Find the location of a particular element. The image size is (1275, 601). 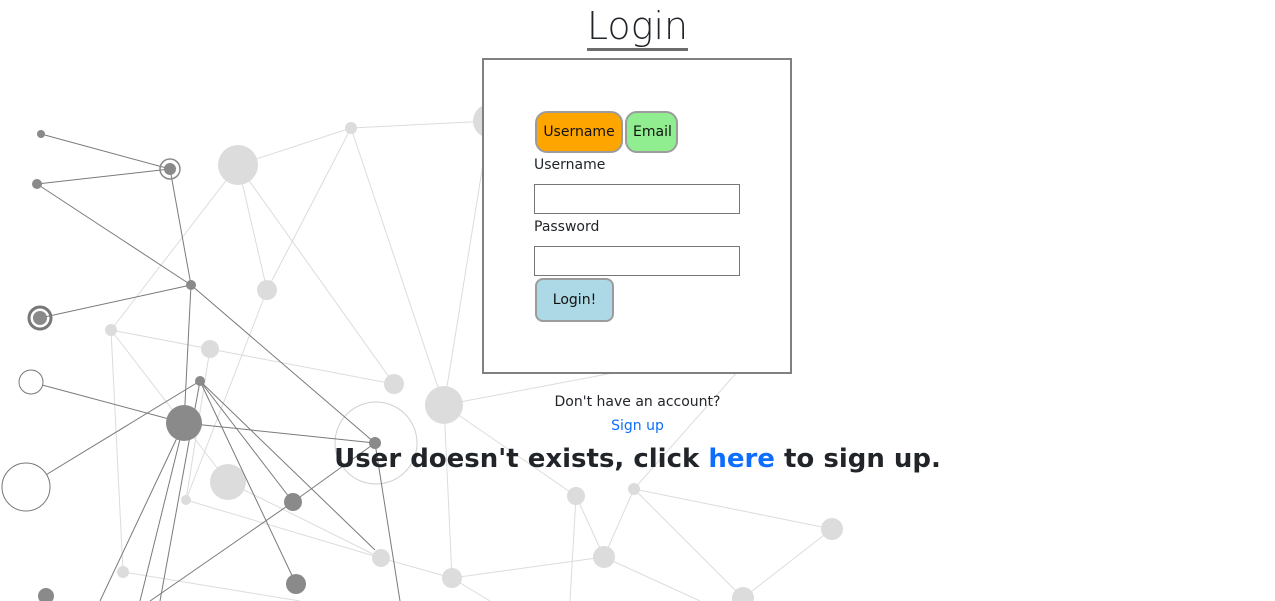

error-message-prefix: User doesn't exists, click is located at coordinates (521, 459).